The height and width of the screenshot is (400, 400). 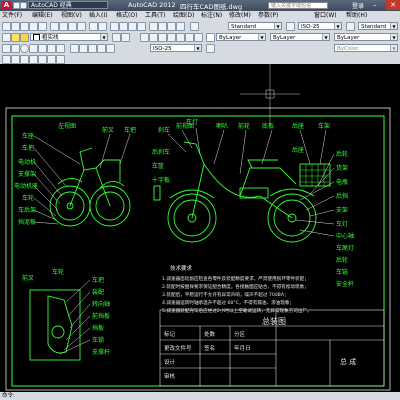 I want to click on layer-previous-icon, so click(x=125, y=37).